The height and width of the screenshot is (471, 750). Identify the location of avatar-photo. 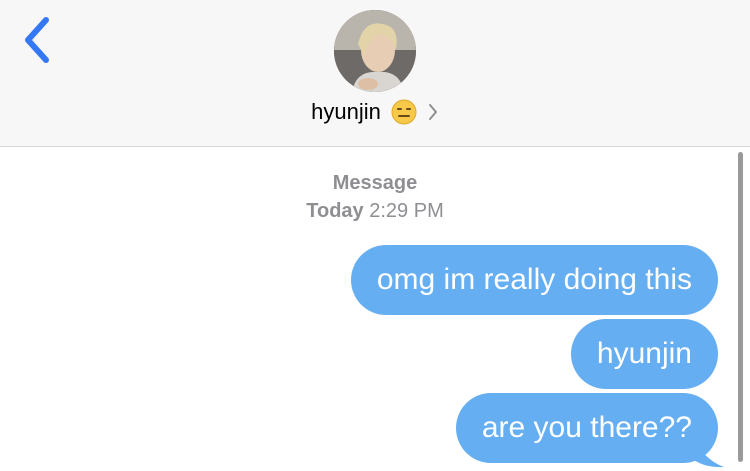
(375, 51).